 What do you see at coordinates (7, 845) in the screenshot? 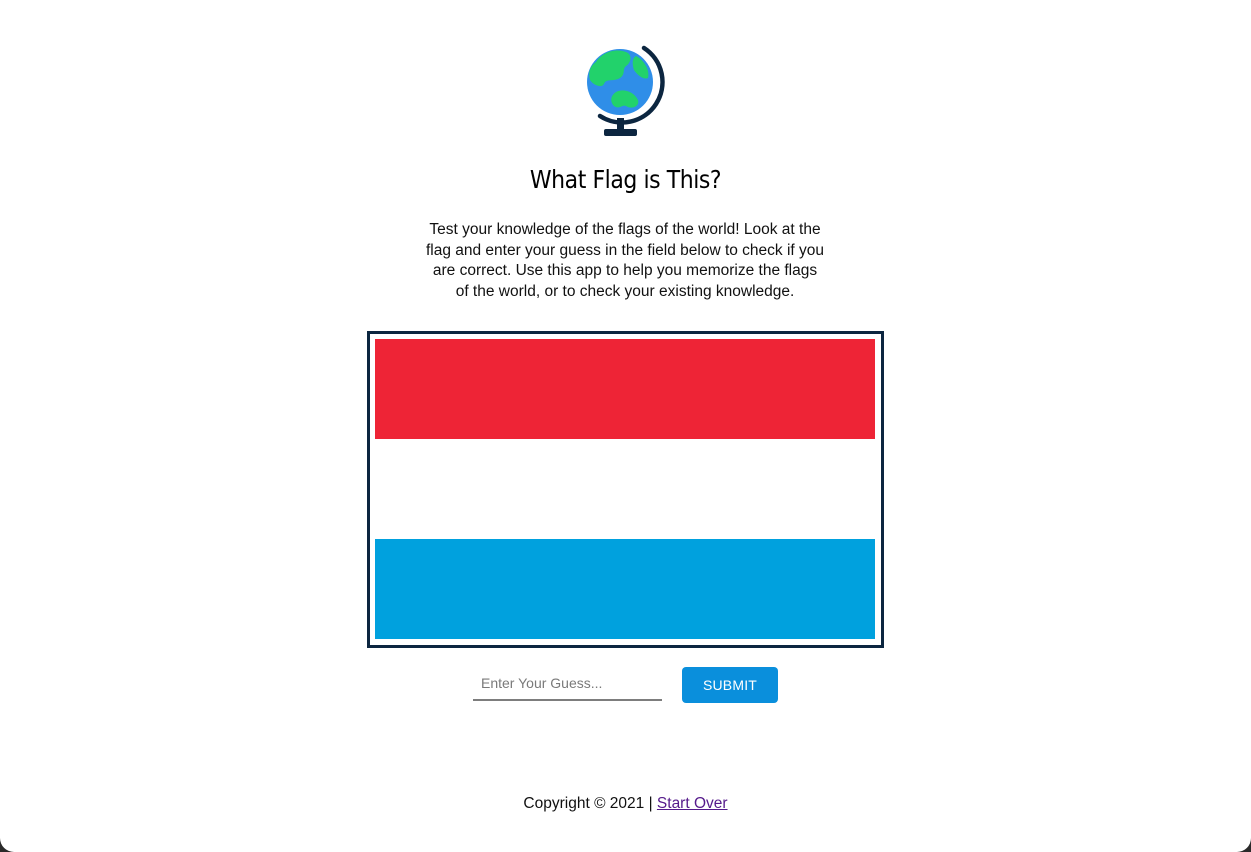
I see `window-corner-left` at bounding box center [7, 845].